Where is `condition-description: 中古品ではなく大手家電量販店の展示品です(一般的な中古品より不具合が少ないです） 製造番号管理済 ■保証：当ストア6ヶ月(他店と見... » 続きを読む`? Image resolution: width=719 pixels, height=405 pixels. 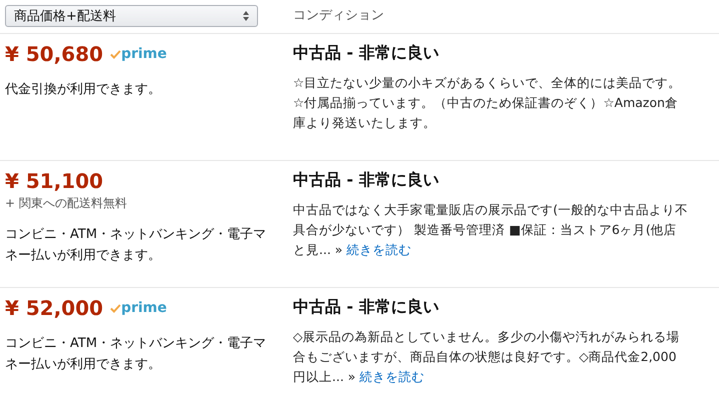
condition-description: 中古品ではなく大手家電量販店の展示品です(一般的な中古品より不具合が少ないです） 製造番号管理済 ■保証：当ストア6ヶ月(他店と見... » 続きを読む is located at coordinates (491, 230).